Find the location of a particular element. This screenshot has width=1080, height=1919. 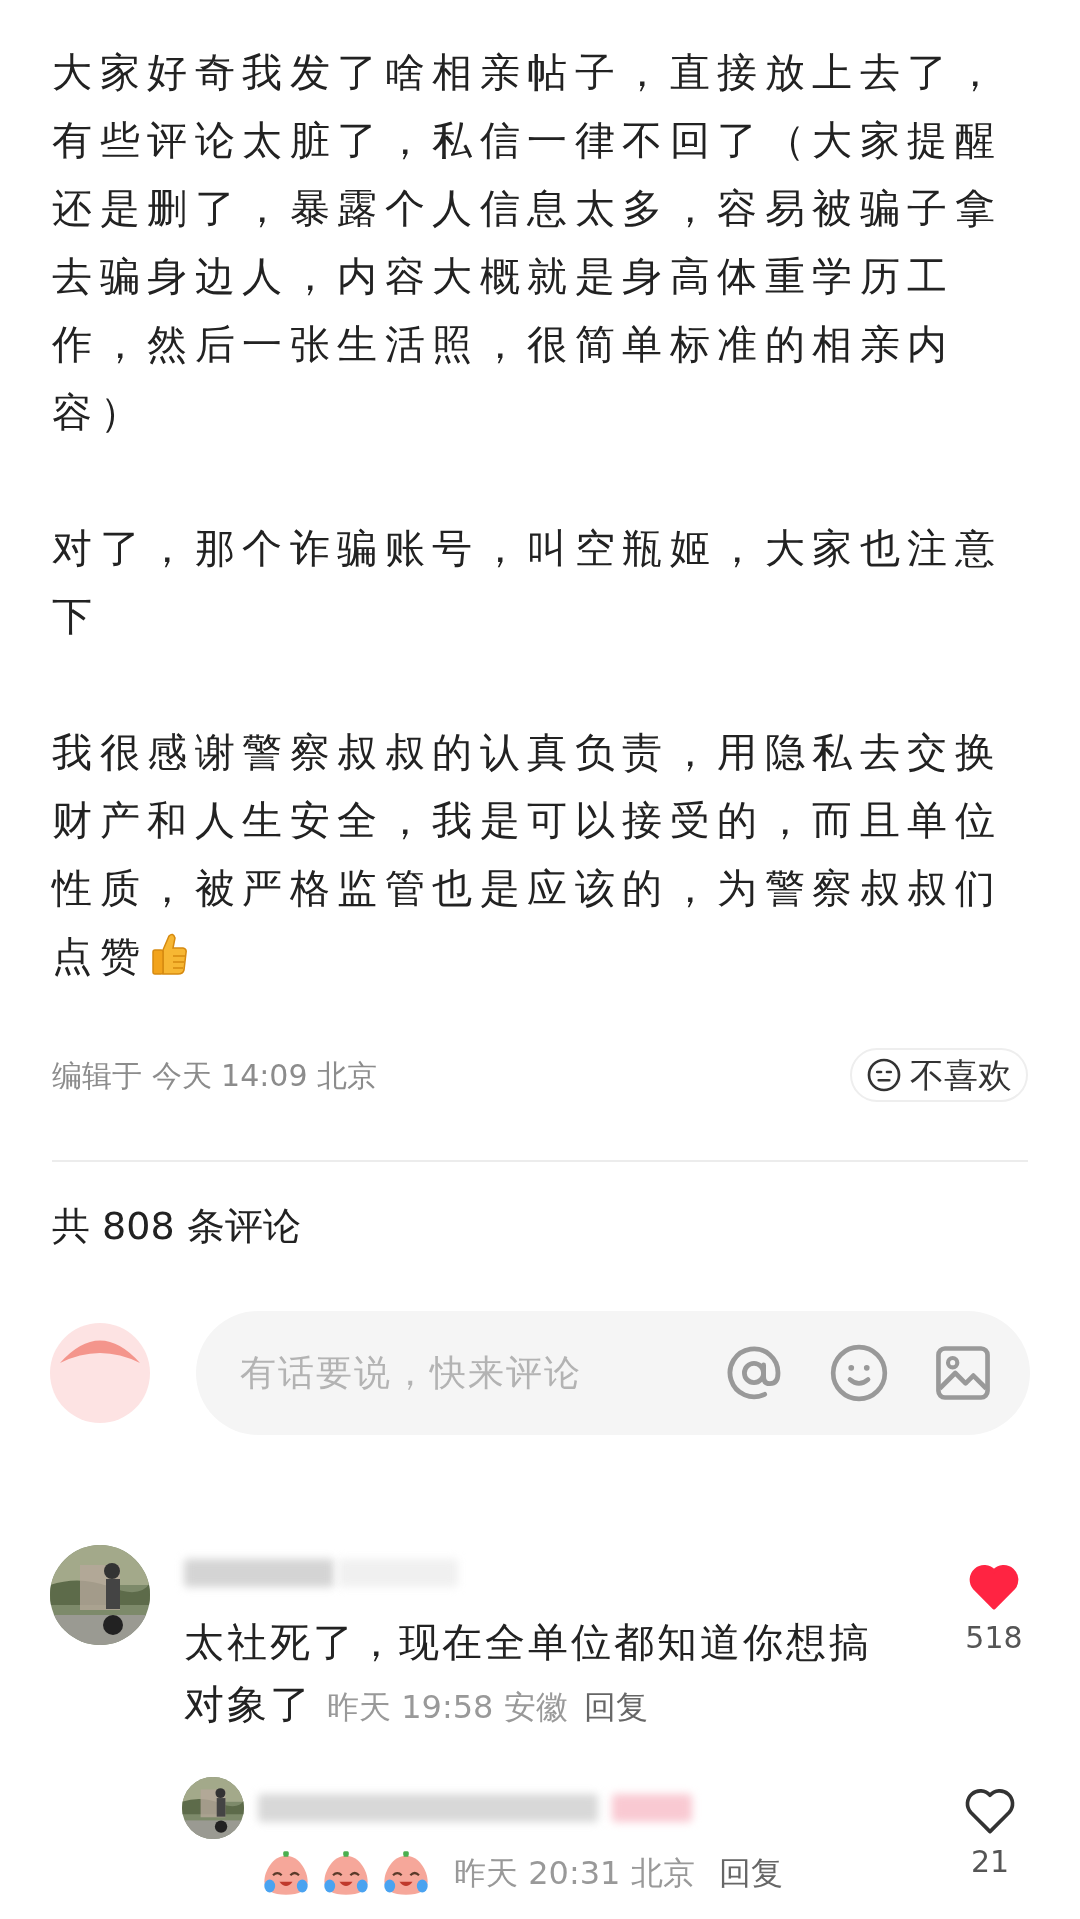

post-paragraph: 我很感谢警察叔叔的认真负责，用隐私去交换财产和人生安全，我是可以接受的，而且单位性质，被严格监管也是应该的，为警察叔叔们点赞 is located at coordinates (527, 854).